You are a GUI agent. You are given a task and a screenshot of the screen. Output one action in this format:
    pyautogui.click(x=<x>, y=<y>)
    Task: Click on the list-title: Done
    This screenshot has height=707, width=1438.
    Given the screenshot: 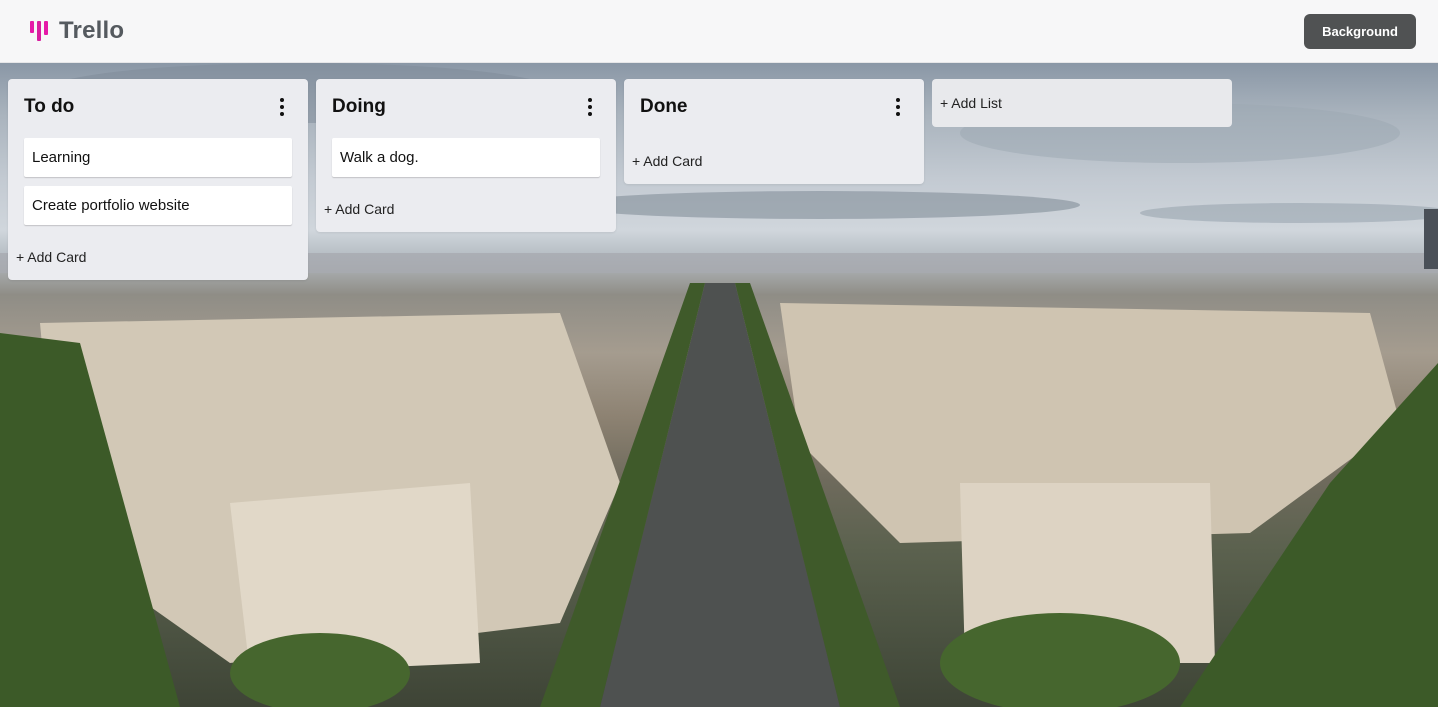 What is the action you would take?
    pyautogui.click(x=664, y=106)
    